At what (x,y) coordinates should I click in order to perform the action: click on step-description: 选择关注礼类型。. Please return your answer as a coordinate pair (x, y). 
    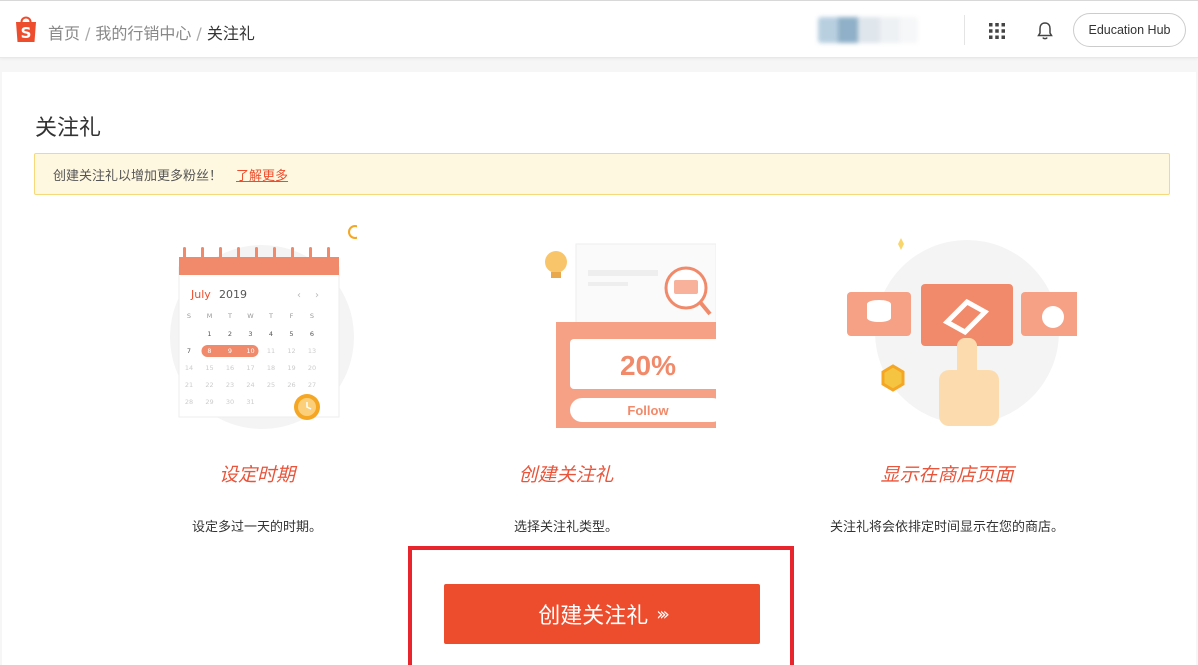
    Looking at the image, I should click on (565, 527).